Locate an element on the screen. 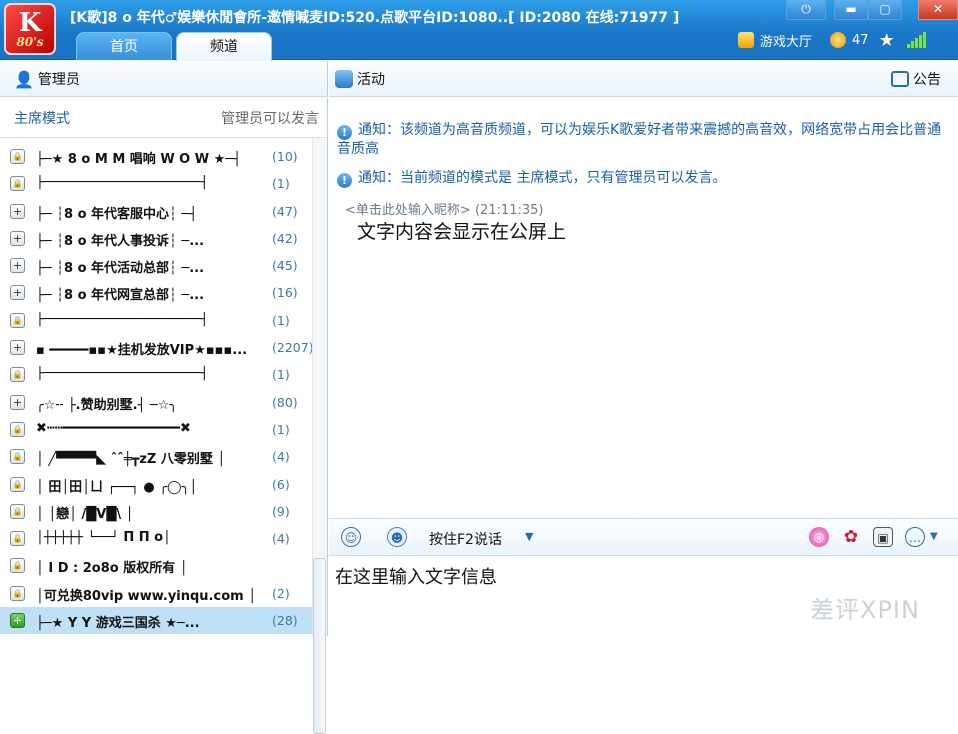  channel-row: 🔒 │ ╱▀▀▀▀◣ ˆˆ╪┳zZ 八零别墅 │ (4) is located at coordinates (156, 456).